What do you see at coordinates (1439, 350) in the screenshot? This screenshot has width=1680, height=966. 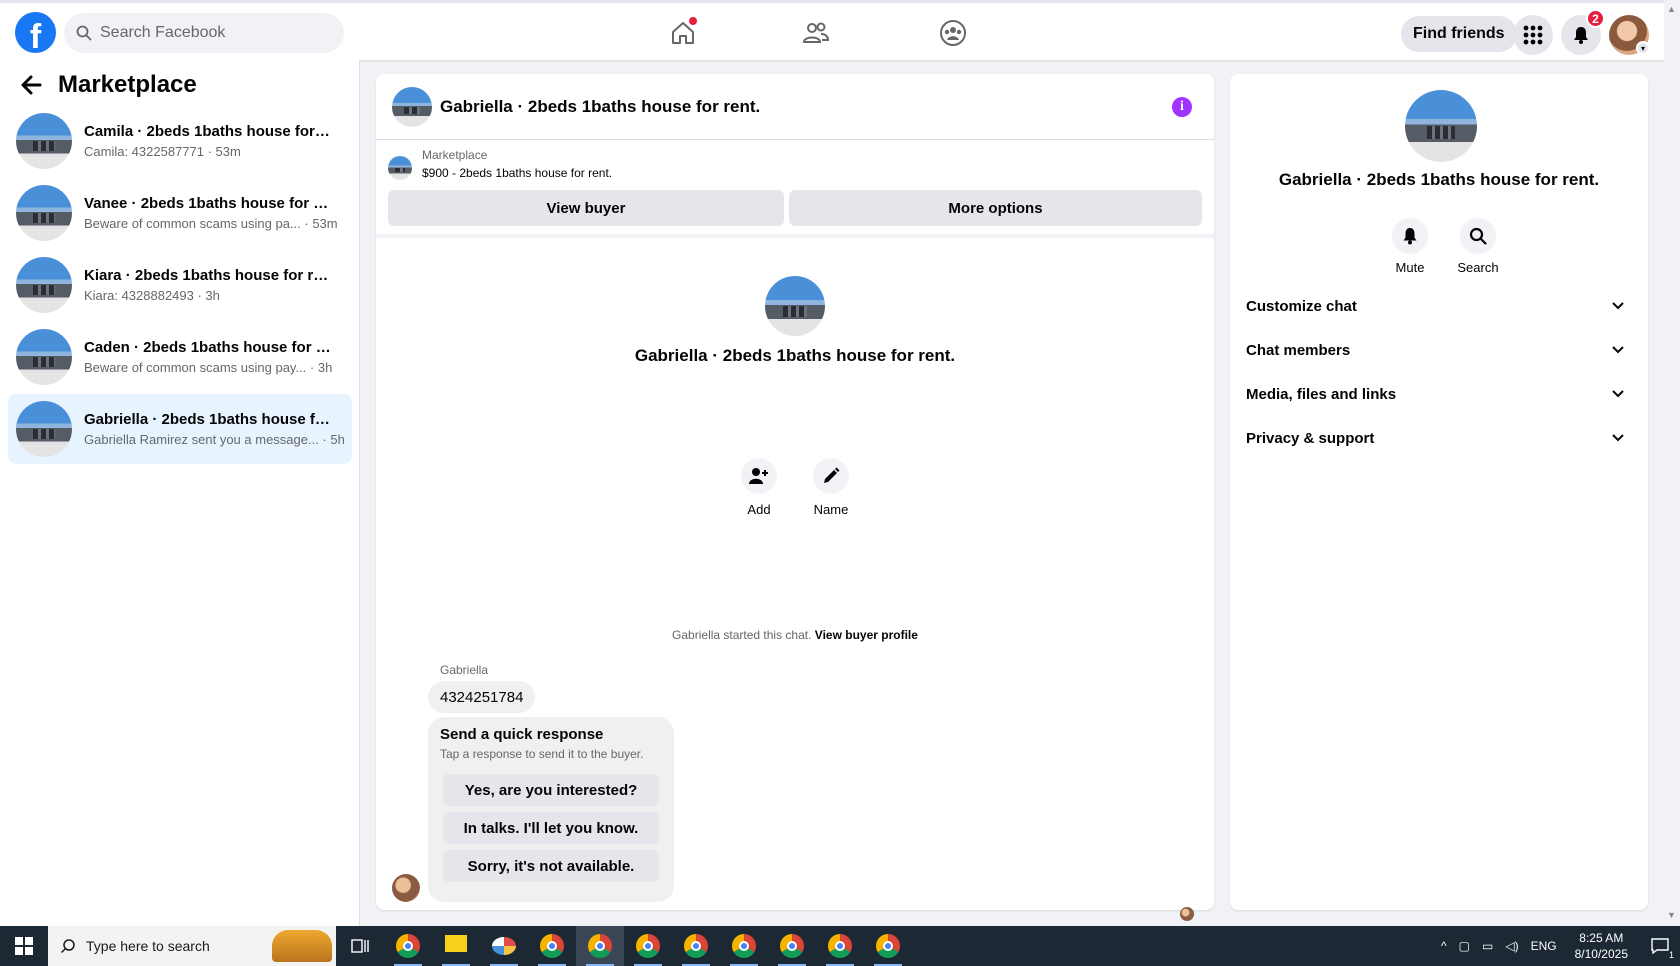 I see `chat-members-section: Chat members` at bounding box center [1439, 350].